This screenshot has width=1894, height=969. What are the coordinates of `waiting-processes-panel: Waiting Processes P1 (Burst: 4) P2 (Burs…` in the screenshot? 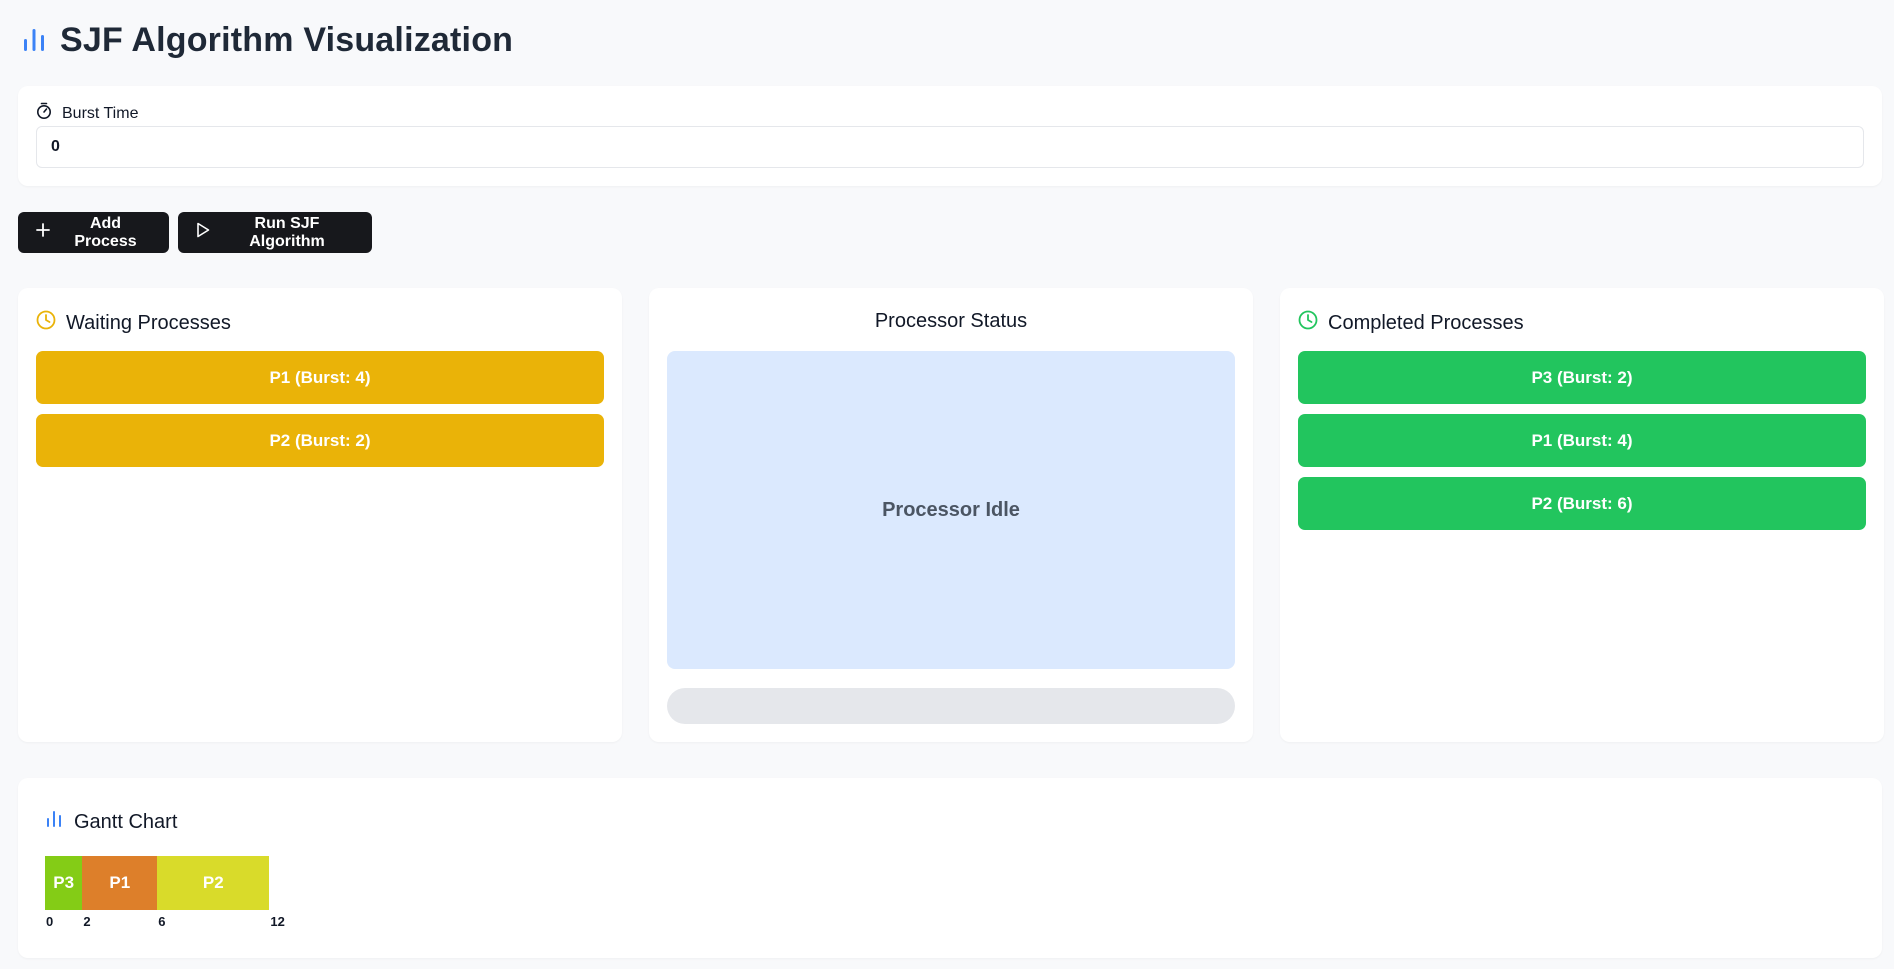 It's located at (320, 515).